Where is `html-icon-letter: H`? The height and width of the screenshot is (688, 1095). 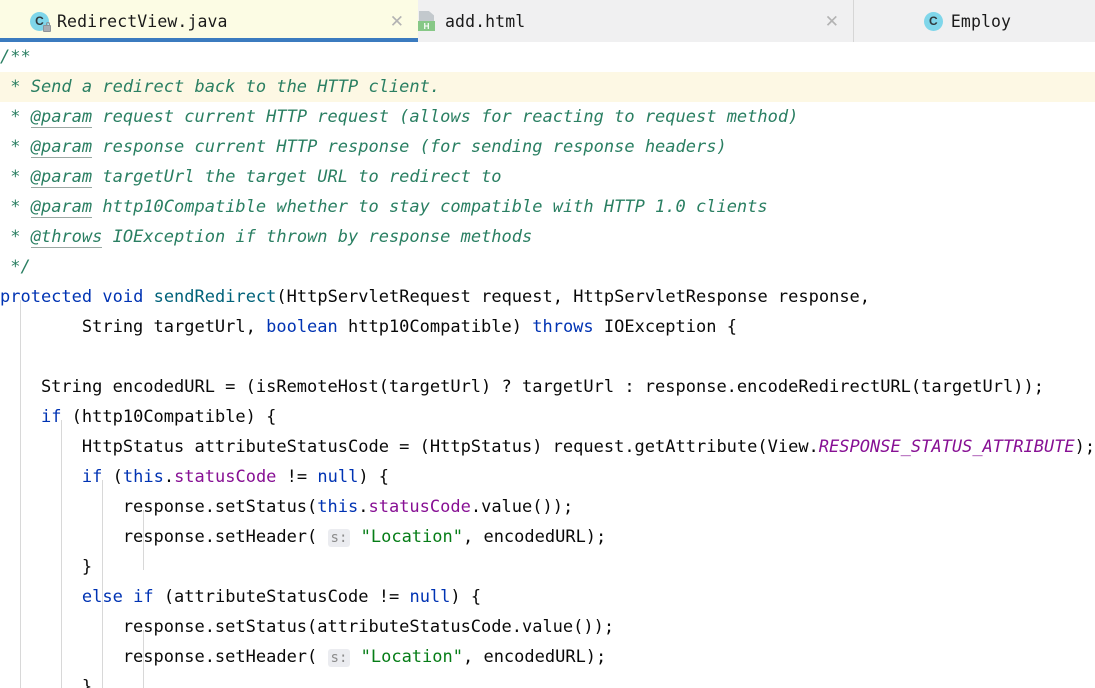
html-icon-letter: H is located at coordinates (426, 26).